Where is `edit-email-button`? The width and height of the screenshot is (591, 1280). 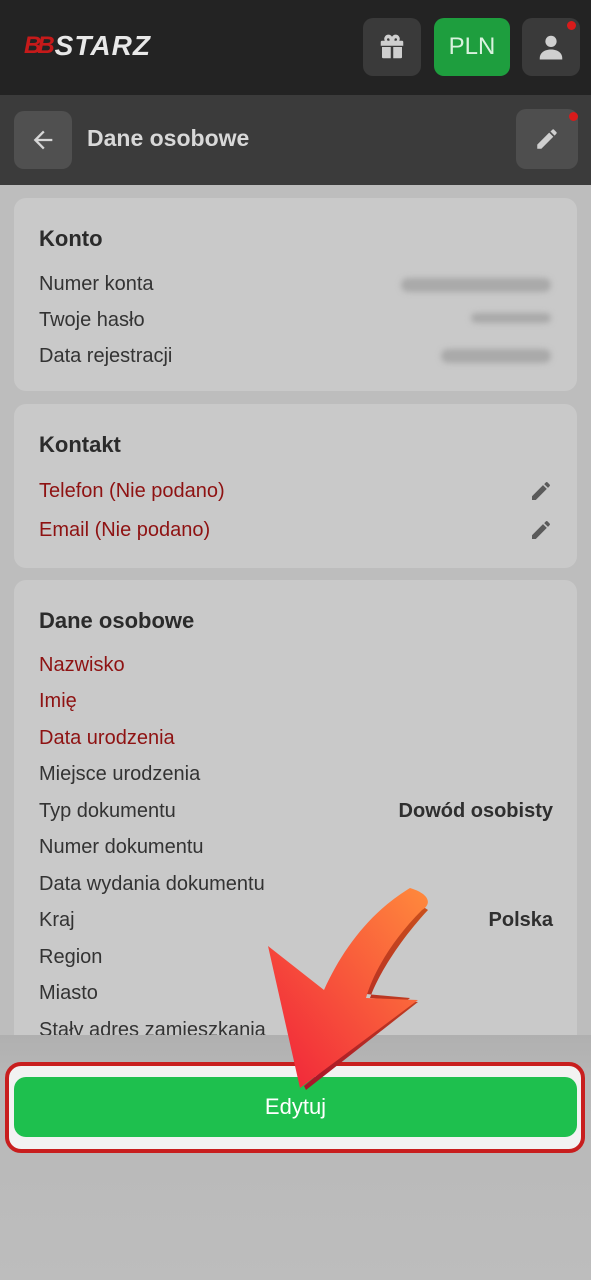 edit-email-button is located at coordinates (541, 530).